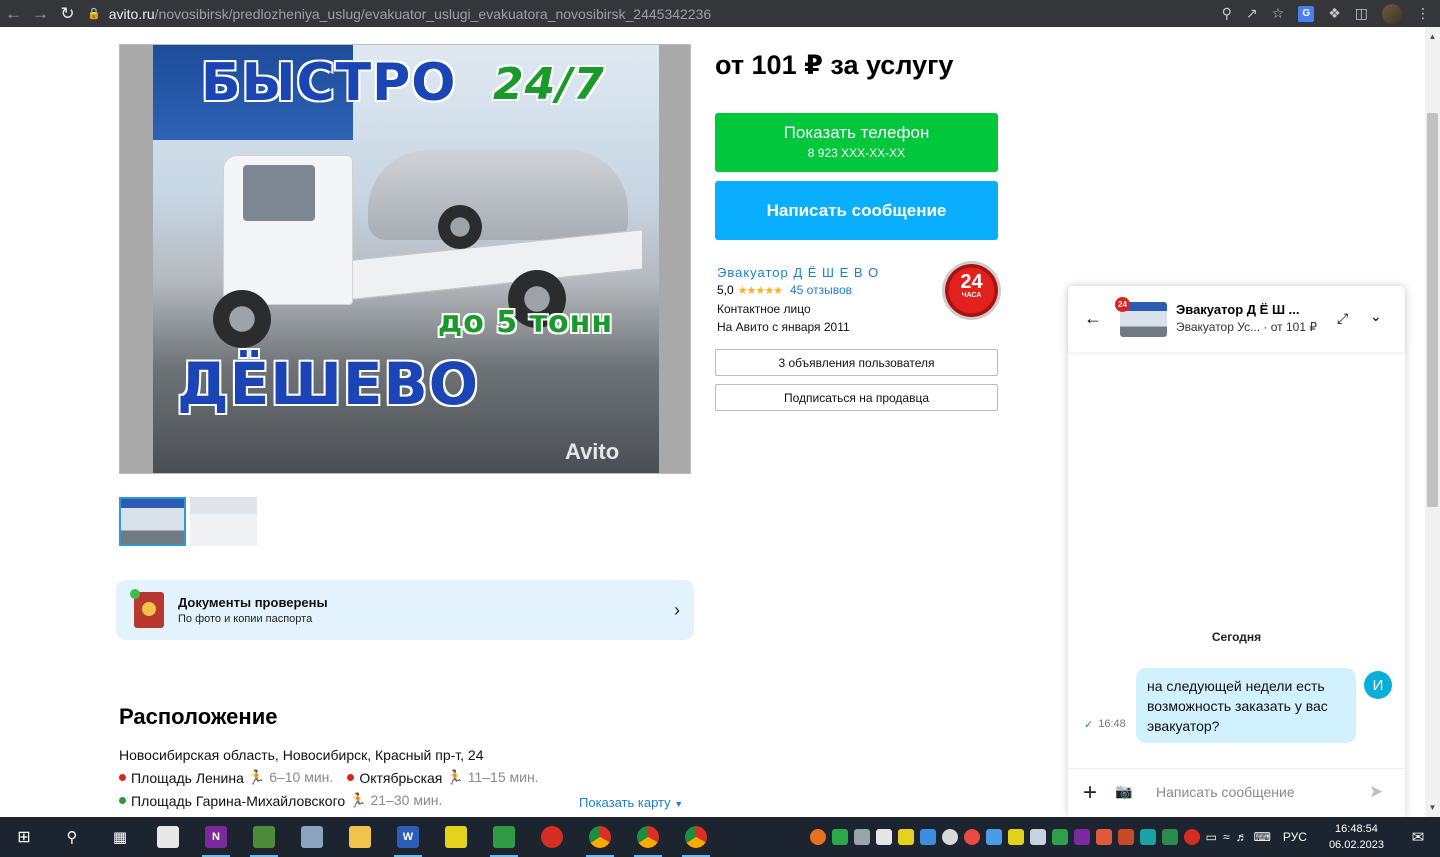 This screenshot has width=1440, height=857. What do you see at coordinates (360, 837) in the screenshot?
I see `file-explorer-icon` at bounding box center [360, 837].